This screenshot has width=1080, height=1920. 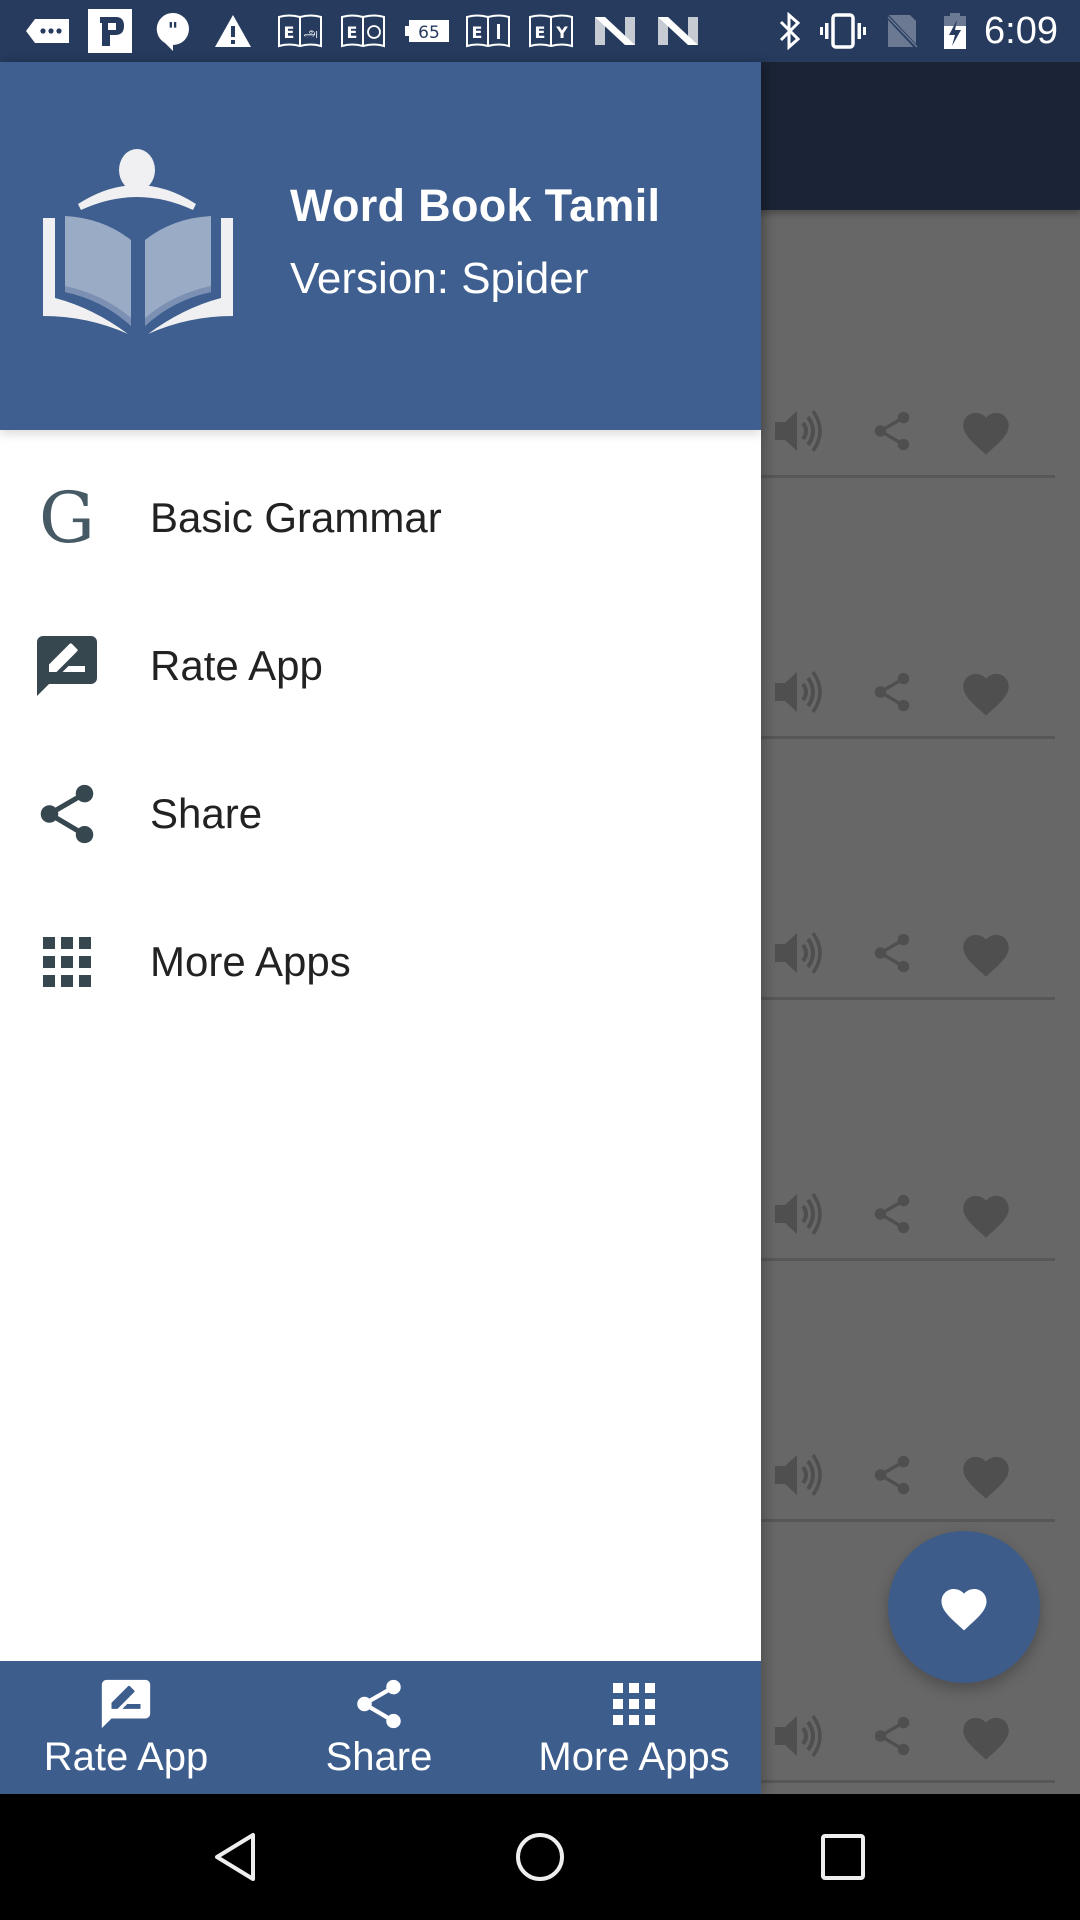 I want to click on battery-65-icon: 65, so click(x=427, y=31).